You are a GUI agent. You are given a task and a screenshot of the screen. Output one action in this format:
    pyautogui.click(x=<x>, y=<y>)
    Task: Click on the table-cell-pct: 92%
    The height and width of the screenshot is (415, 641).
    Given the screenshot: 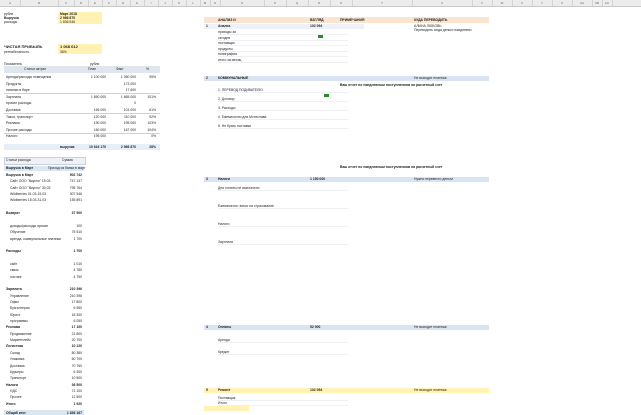 What is the action you would take?
    pyautogui.click(x=148, y=117)
    